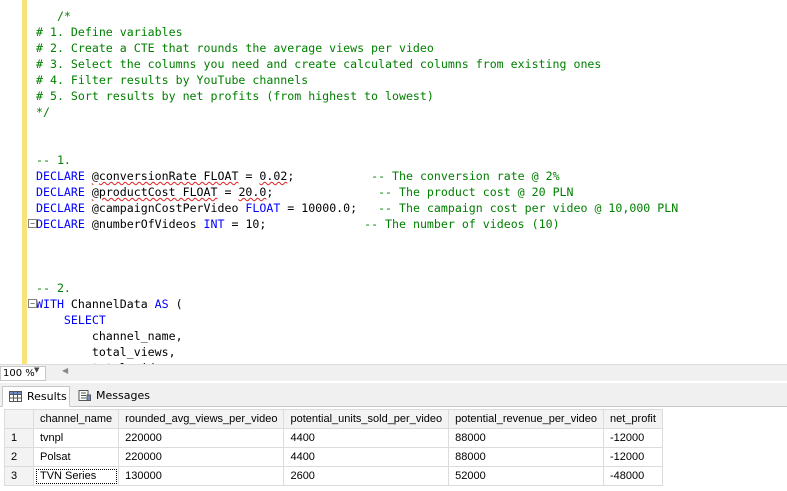 Image resolution: width=787 pixels, height=491 pixels. What do you see at coordinates (144, 224) in the screenshot?
I see `code-token: @numberOfVideos` at bounding box center [144, 224].